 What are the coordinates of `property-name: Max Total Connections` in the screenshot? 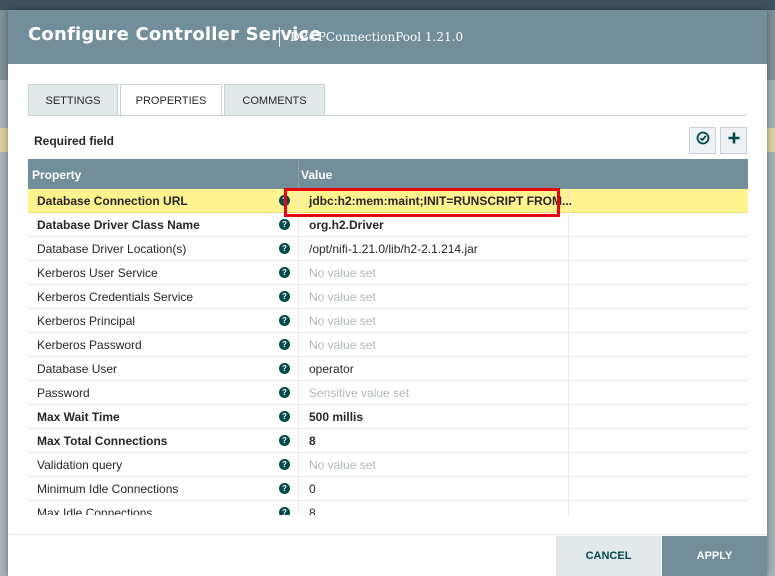 It's located at (102, 441).